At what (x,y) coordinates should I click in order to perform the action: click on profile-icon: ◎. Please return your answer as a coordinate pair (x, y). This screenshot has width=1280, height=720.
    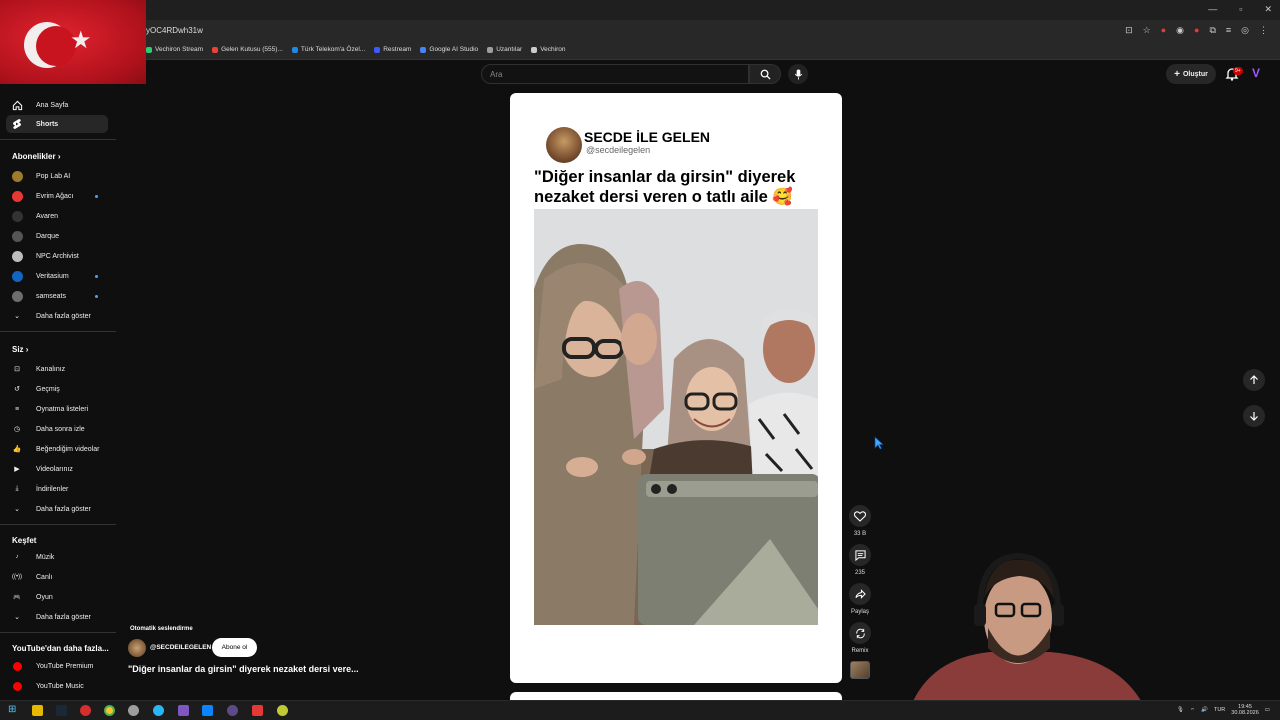
    Looking at the image, I should click on (1245, 30).